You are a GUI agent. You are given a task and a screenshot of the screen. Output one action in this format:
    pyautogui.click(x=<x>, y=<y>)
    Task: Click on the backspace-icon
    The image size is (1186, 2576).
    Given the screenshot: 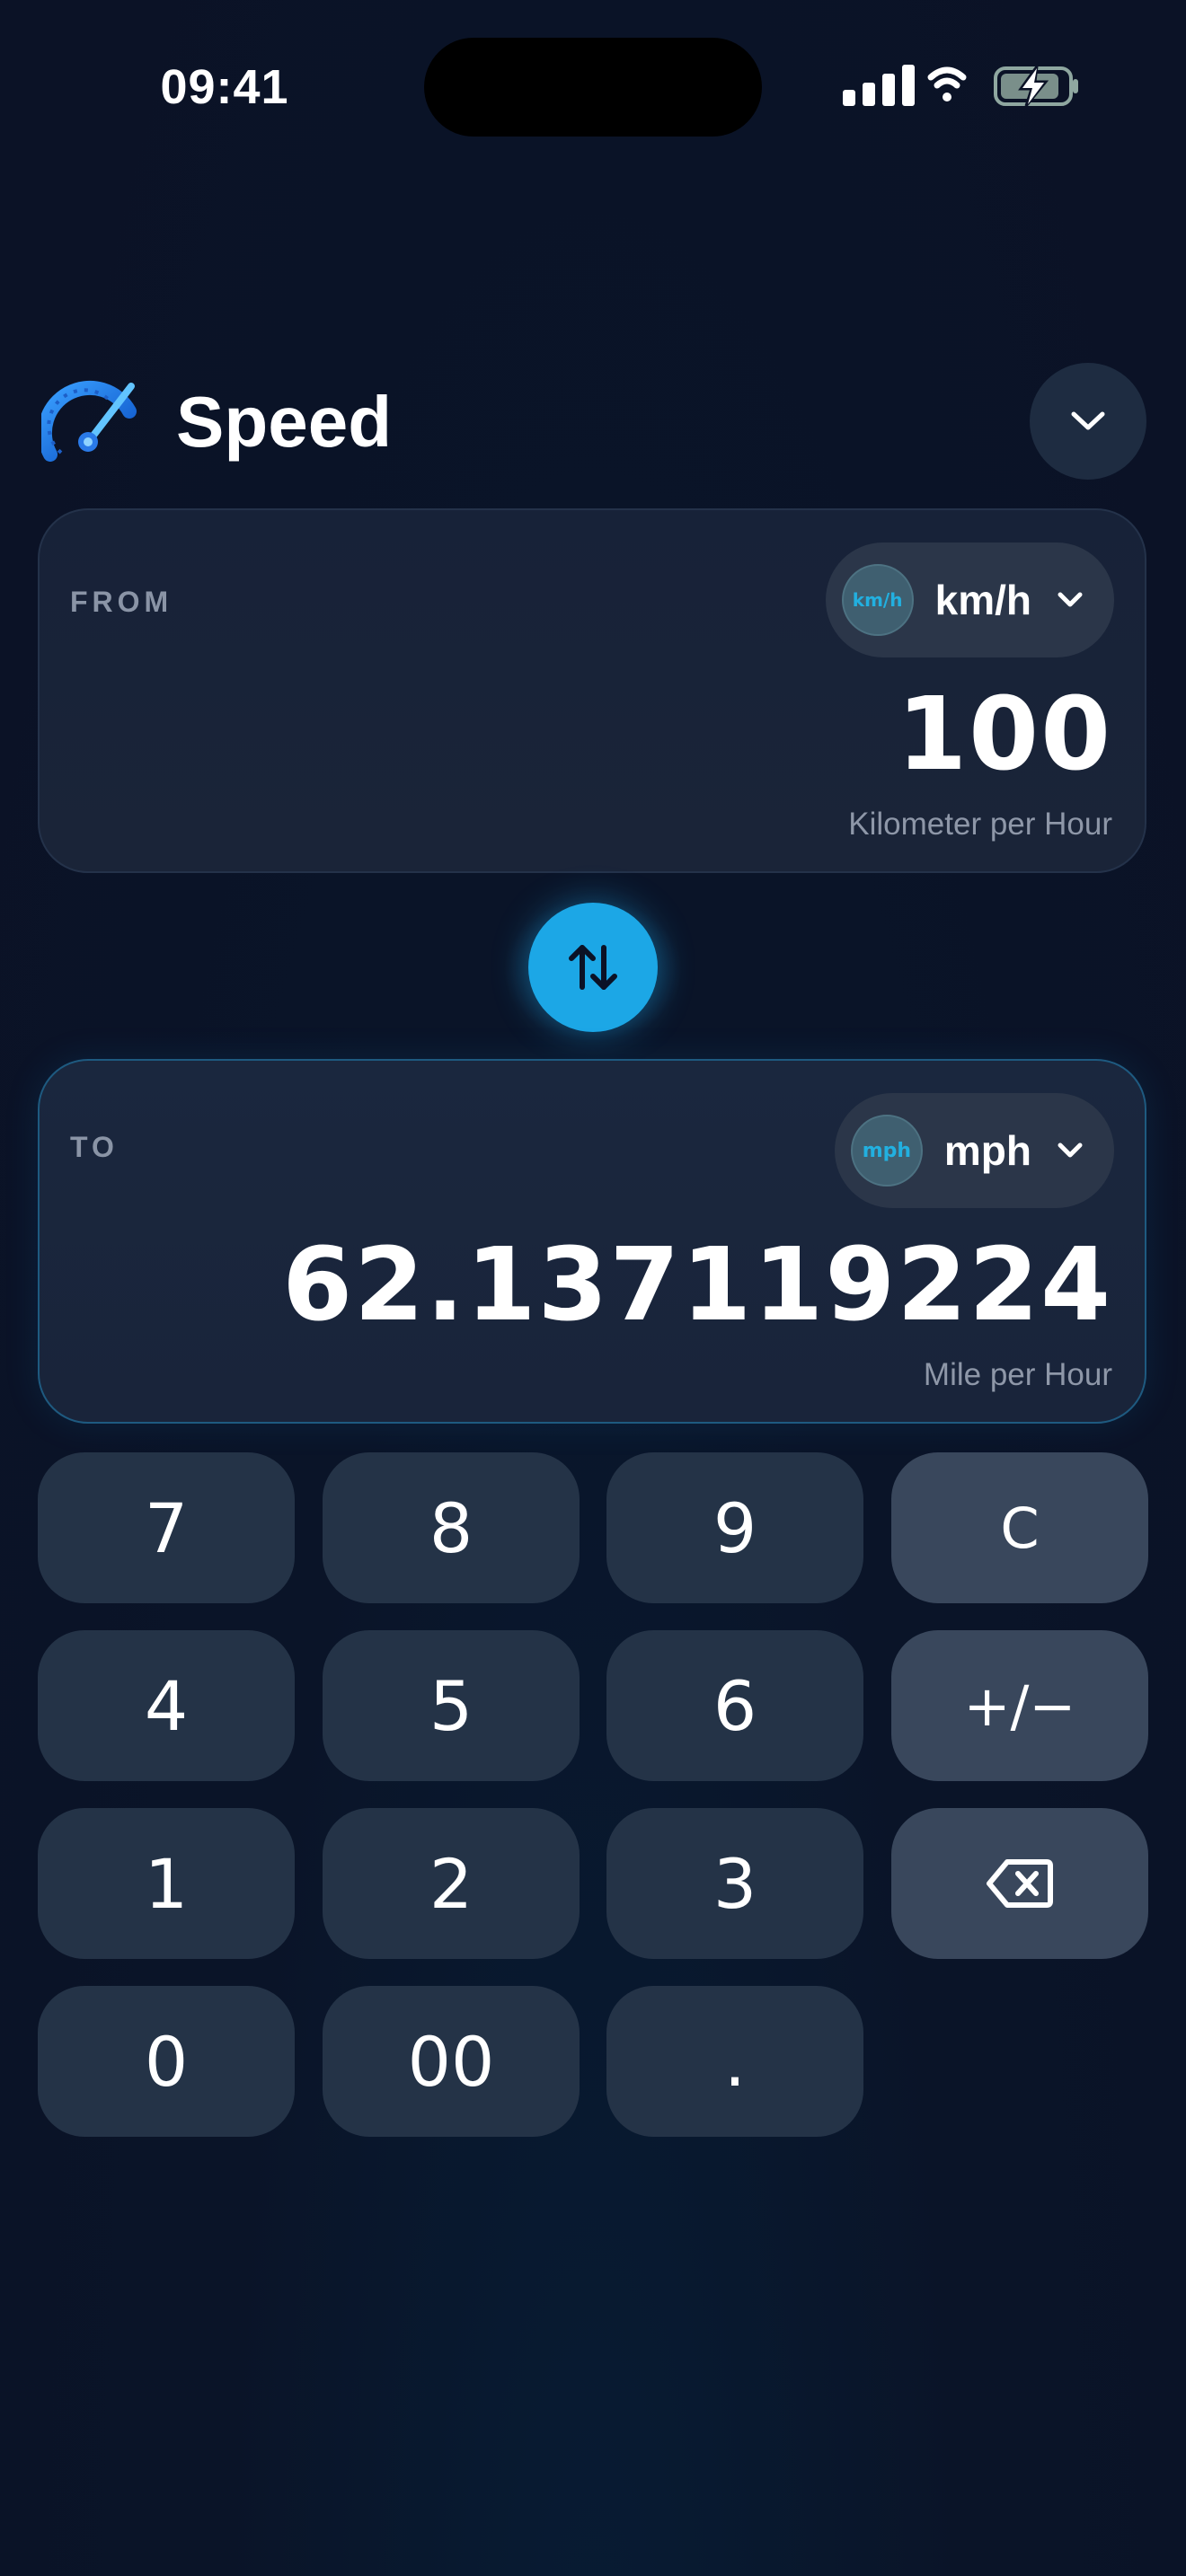 What is the action you would take?
    pyautogui.click(x=1020, y=1883)
    